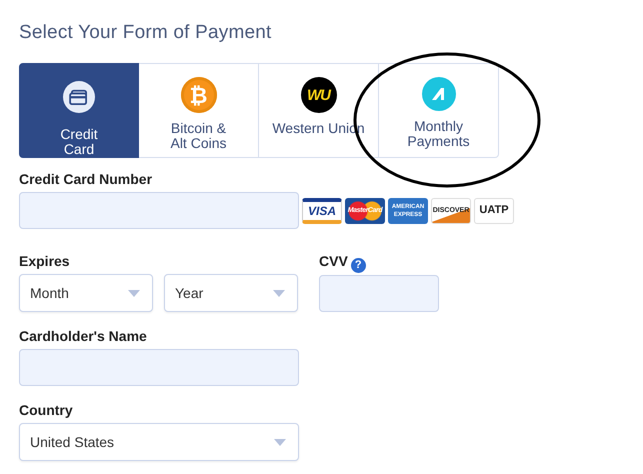 This screenshot has width=643, height=474. I want to click on payment-method-tab: Credit Card, so click(79, 110).